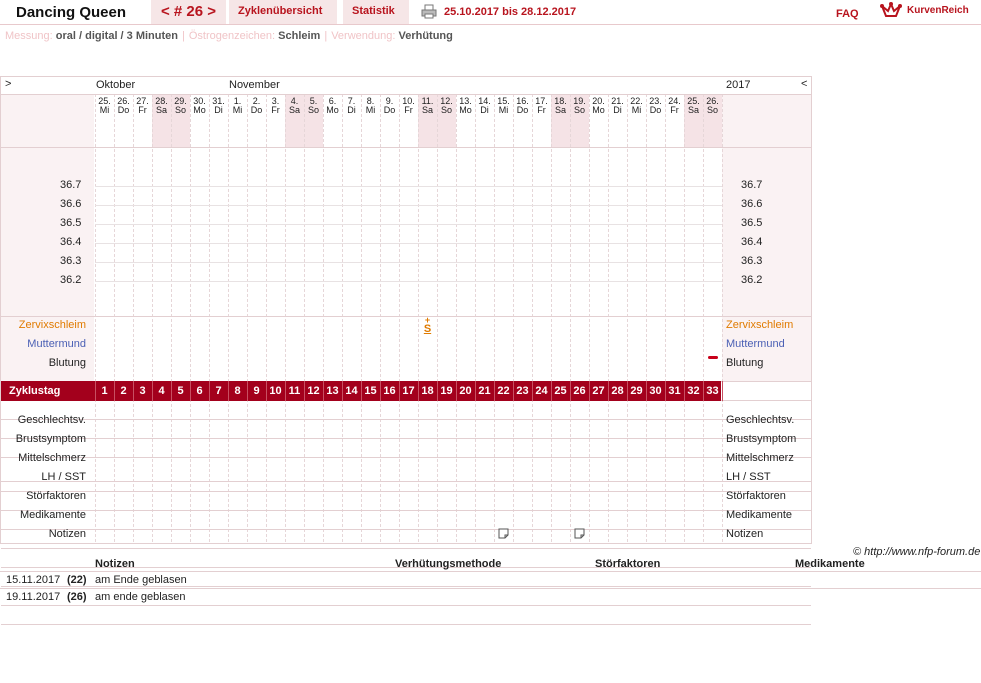 The height and width of the screenshot is (683, 981). Describe the element at coordinates (429, 11) in the screenshot. I see `printer-icon` at that location.